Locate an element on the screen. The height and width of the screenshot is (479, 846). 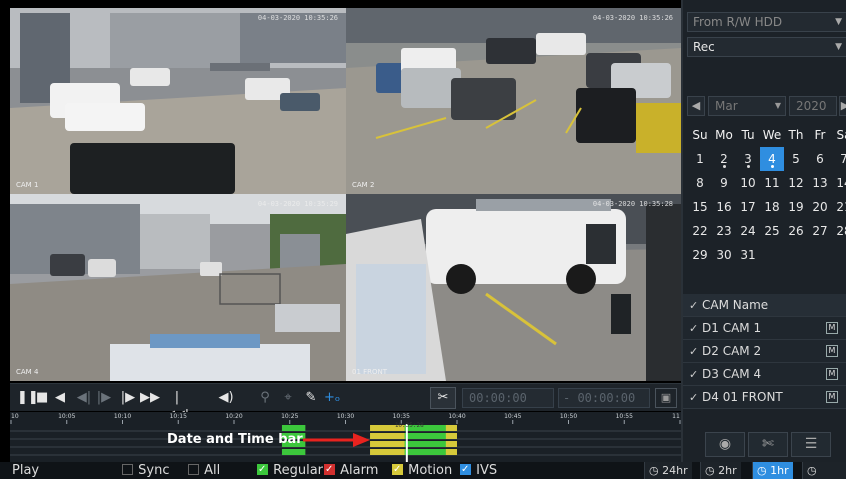
calendar-day: 27 is located at coordinates (820, 231).